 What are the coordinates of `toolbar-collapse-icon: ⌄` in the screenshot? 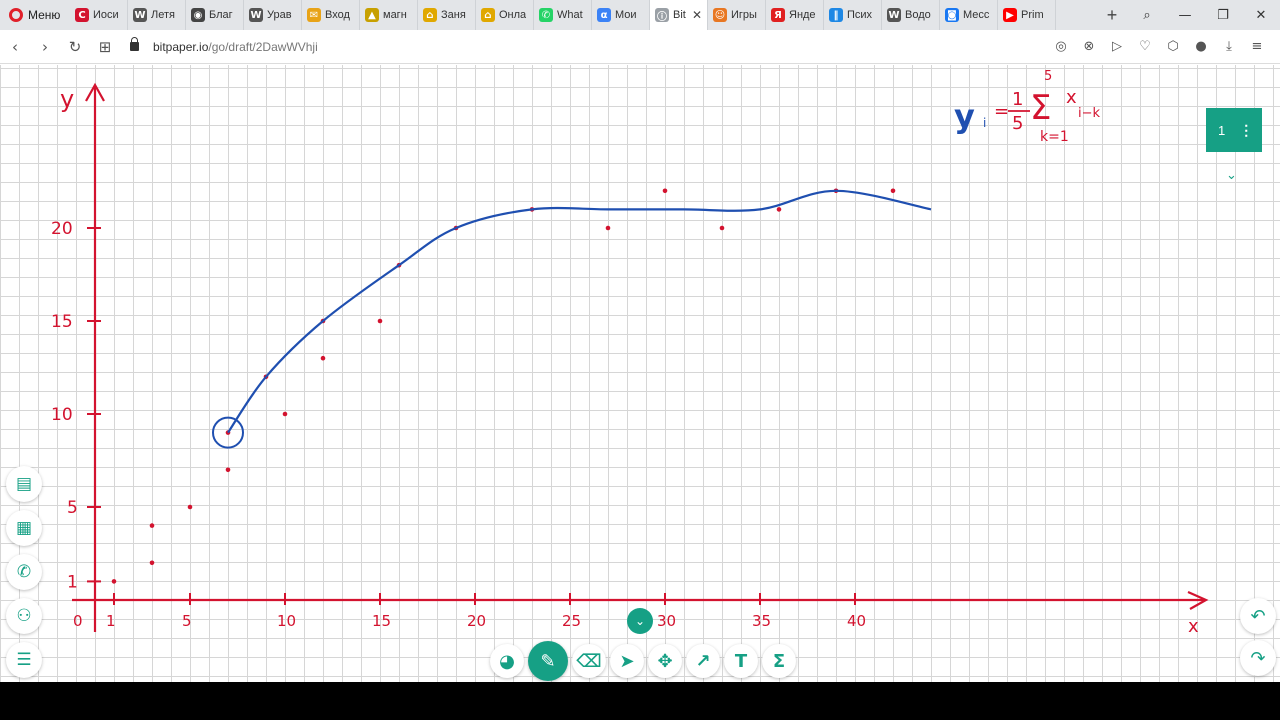 It's located at (640, 621).